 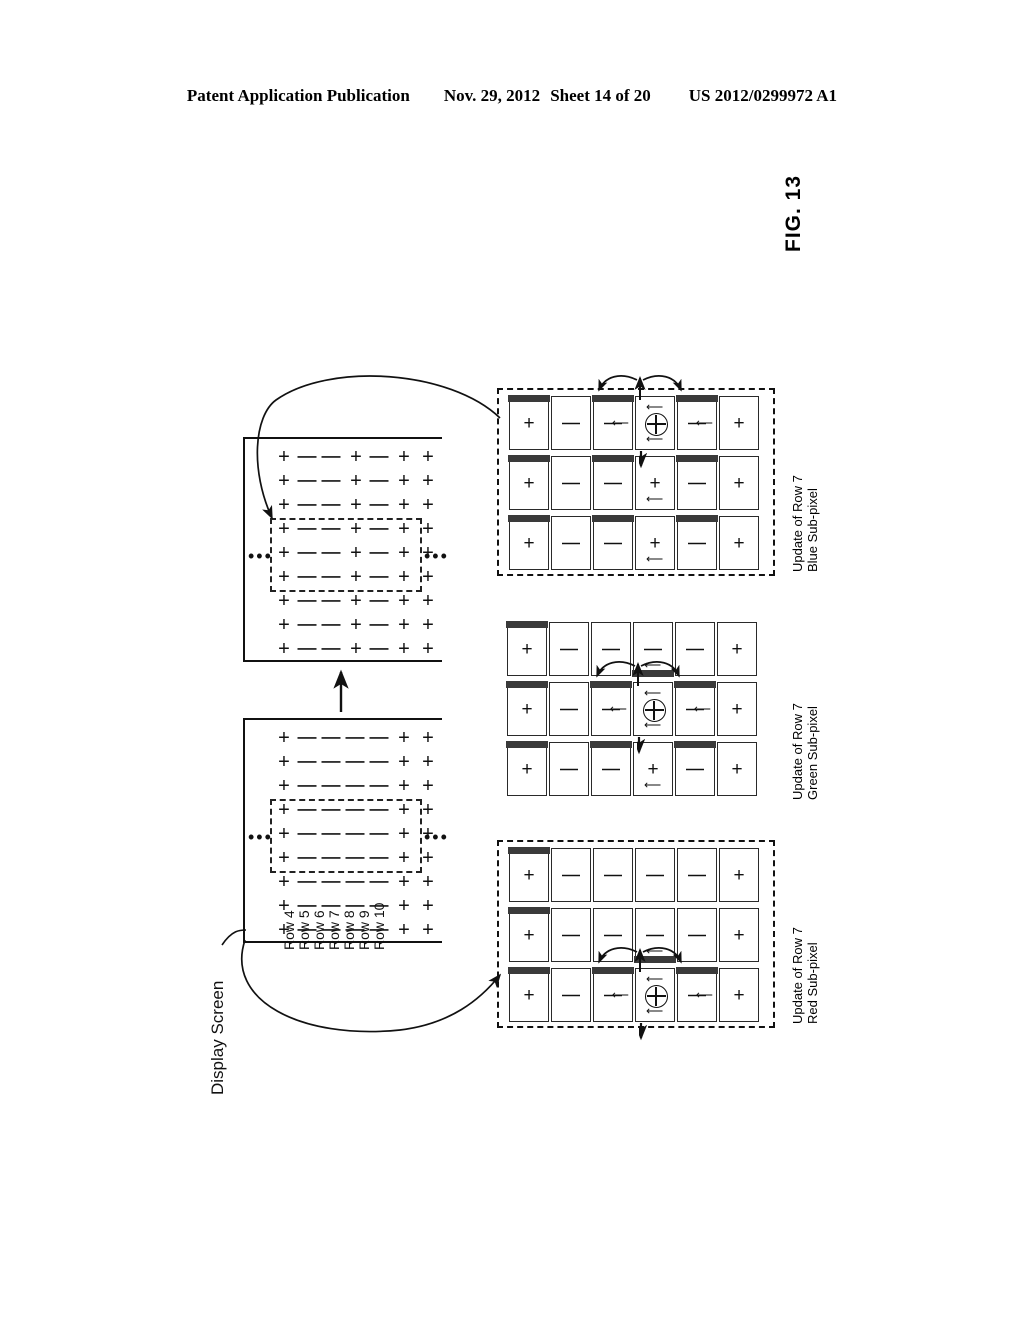 What do you see at coordinates (812, 530) in the screenshot?
I see `panel-label-line2: Blue Sub-pixel` at bounding box center [812, 530].